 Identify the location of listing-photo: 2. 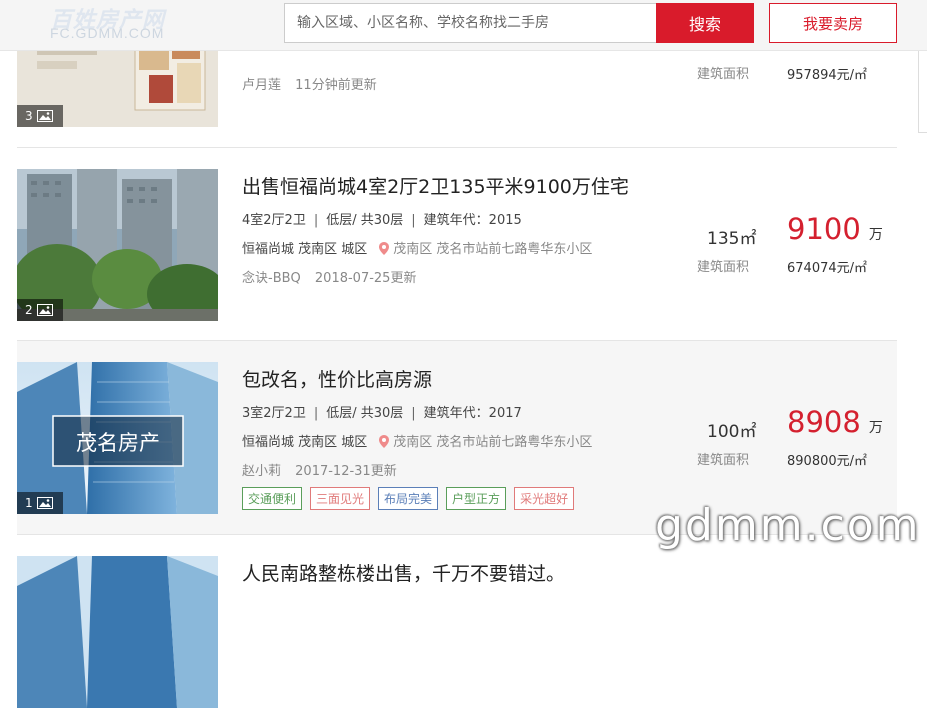
(117, 245).